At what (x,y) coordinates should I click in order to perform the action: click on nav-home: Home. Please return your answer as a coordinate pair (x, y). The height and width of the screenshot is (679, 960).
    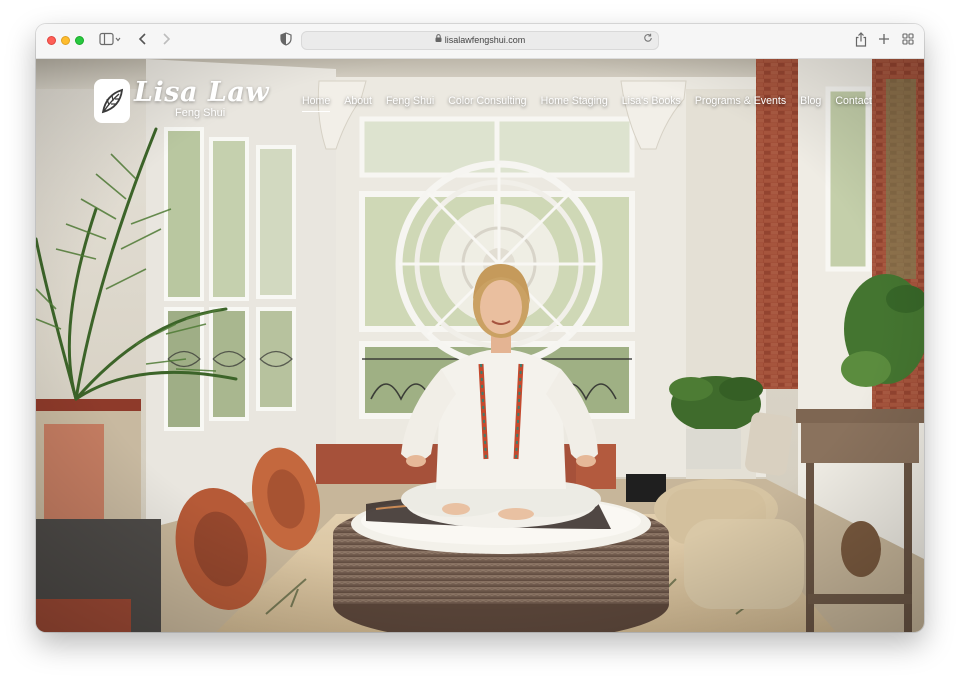
    Looking at the image, I should click on (316, 102).